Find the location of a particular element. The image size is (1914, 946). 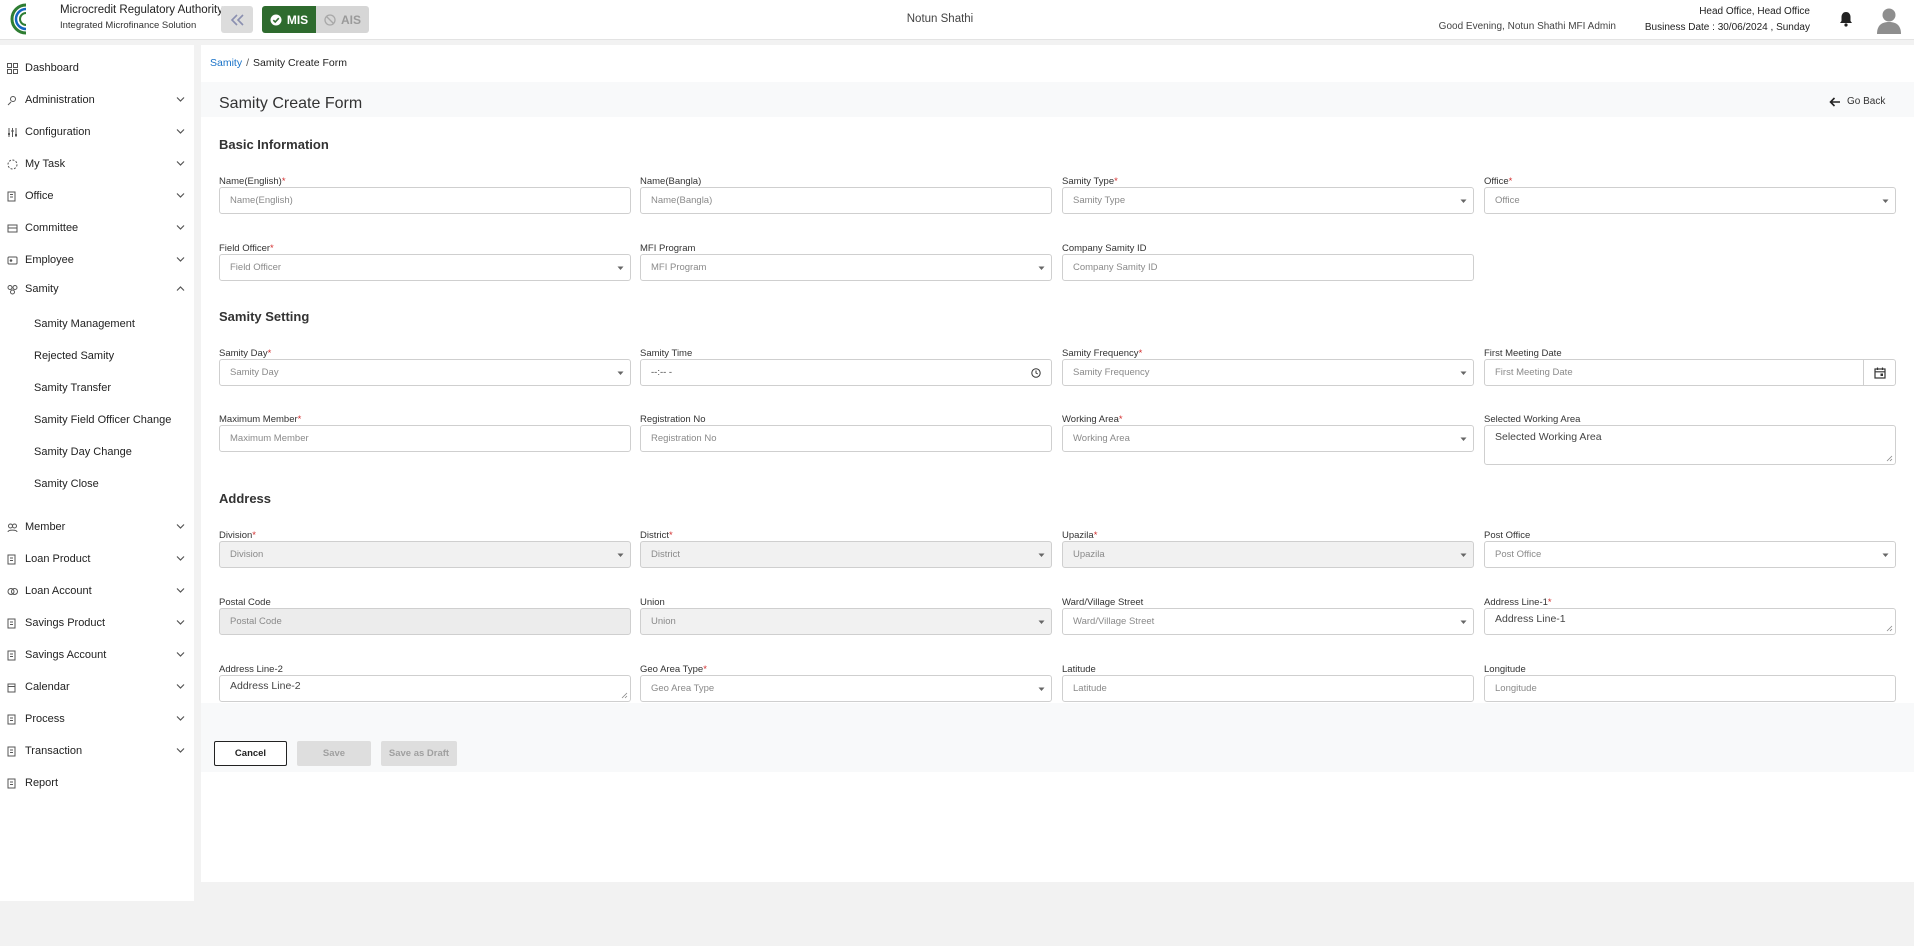

task-icon is located at coordinates (12, 164).